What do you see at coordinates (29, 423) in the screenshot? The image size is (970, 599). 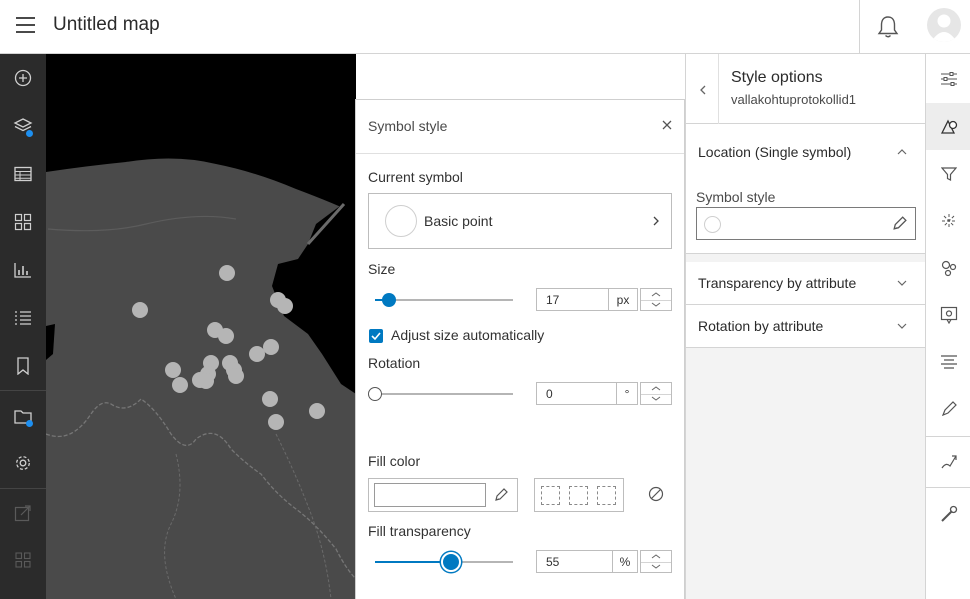 I see `basemap-notification-dot` at bounding box center [29, 423].